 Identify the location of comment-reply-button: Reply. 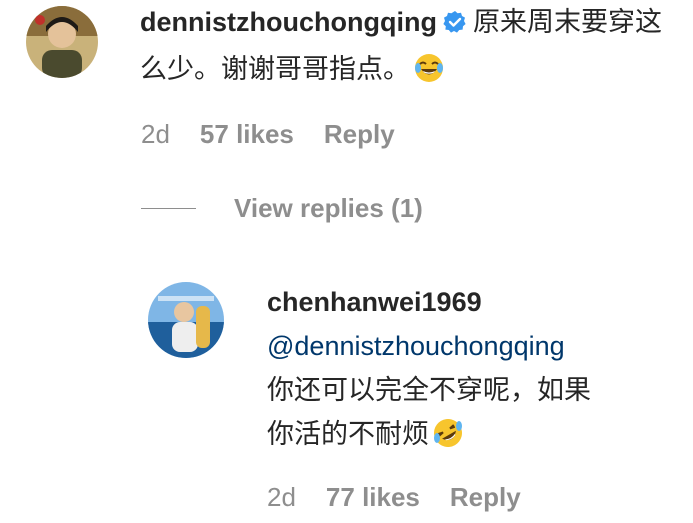
(359, 134).